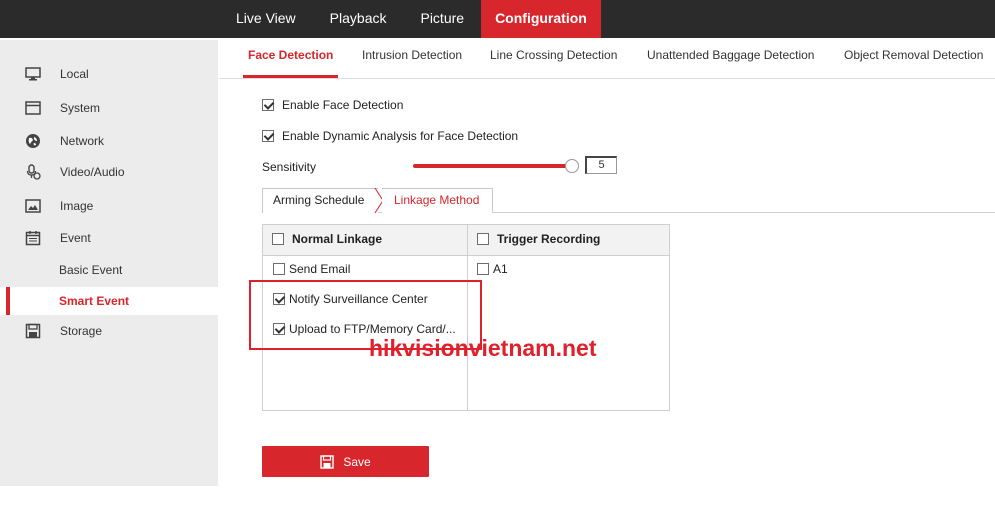 Image resolution: width=995 pixels, height=515 pixels. I want to click on sidebar-item-label: Video/Audio, so click(92, 172).